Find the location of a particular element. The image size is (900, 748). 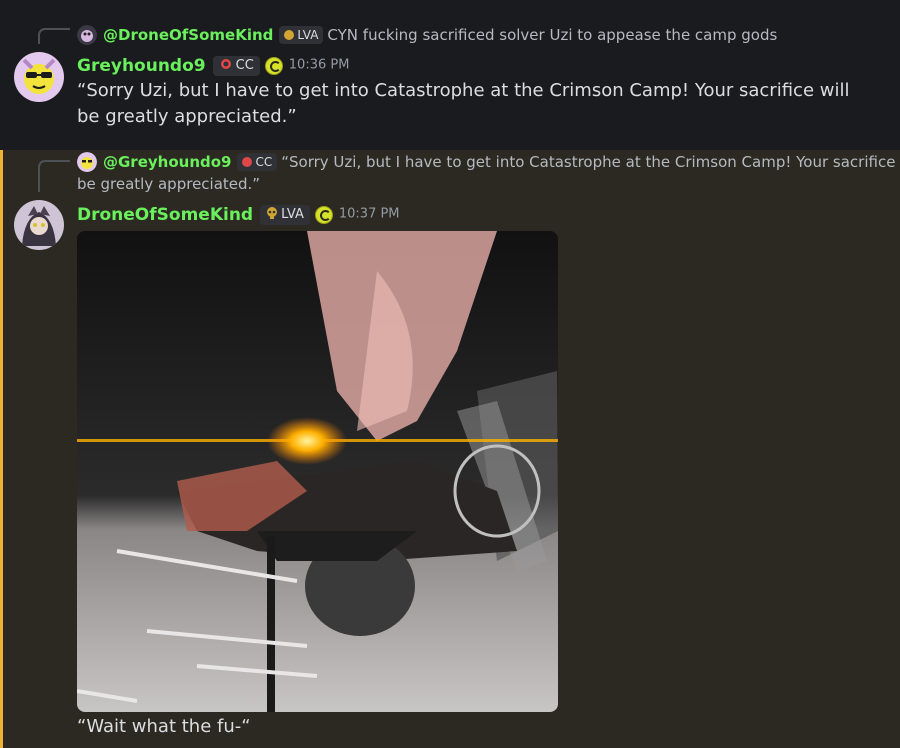

avatar-droneofsomekind is located at coordinates (39, 225).